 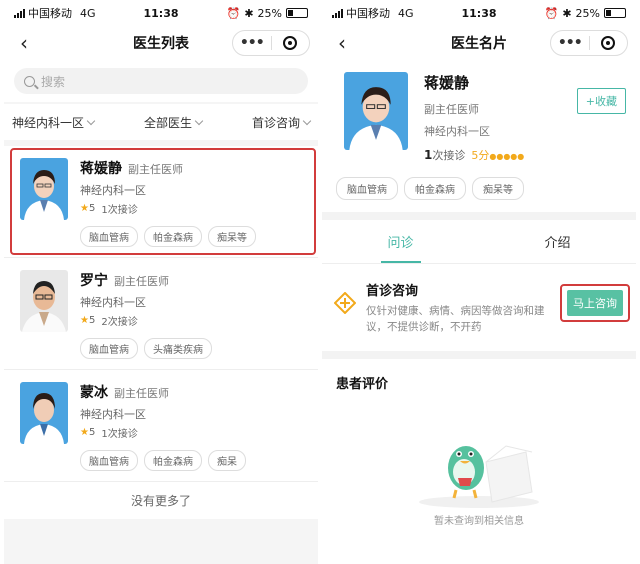 What do you see at coordinates (53, 81) in the screenshot?
I see `search-placeholder: 搜索` at bounding box center [53, 81].